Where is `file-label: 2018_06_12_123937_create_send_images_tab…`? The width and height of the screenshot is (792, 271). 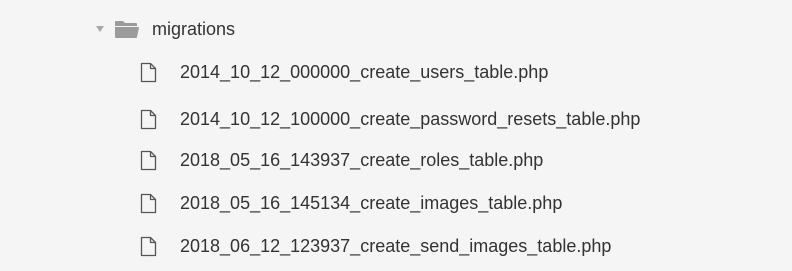
file-label: 2018_06_12_123937_create_send_images_tab… is located at coordinates (396, 246).